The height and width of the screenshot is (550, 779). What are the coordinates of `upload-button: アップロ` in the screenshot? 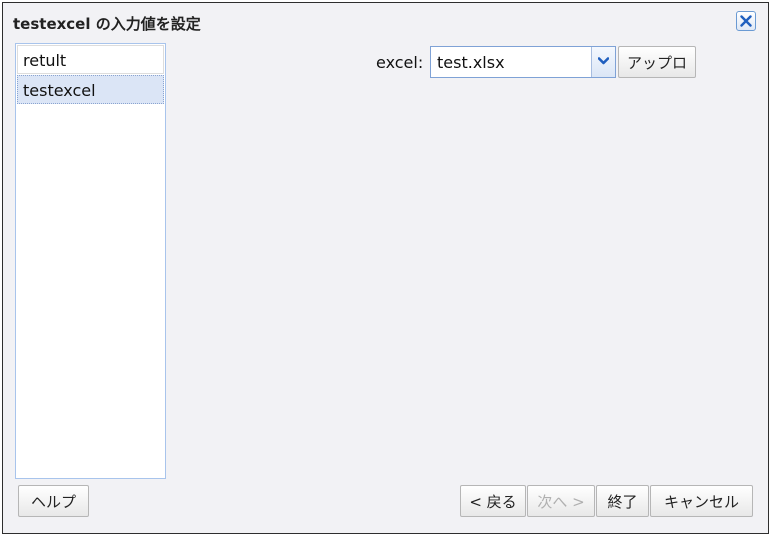 It's located at (657, 62).